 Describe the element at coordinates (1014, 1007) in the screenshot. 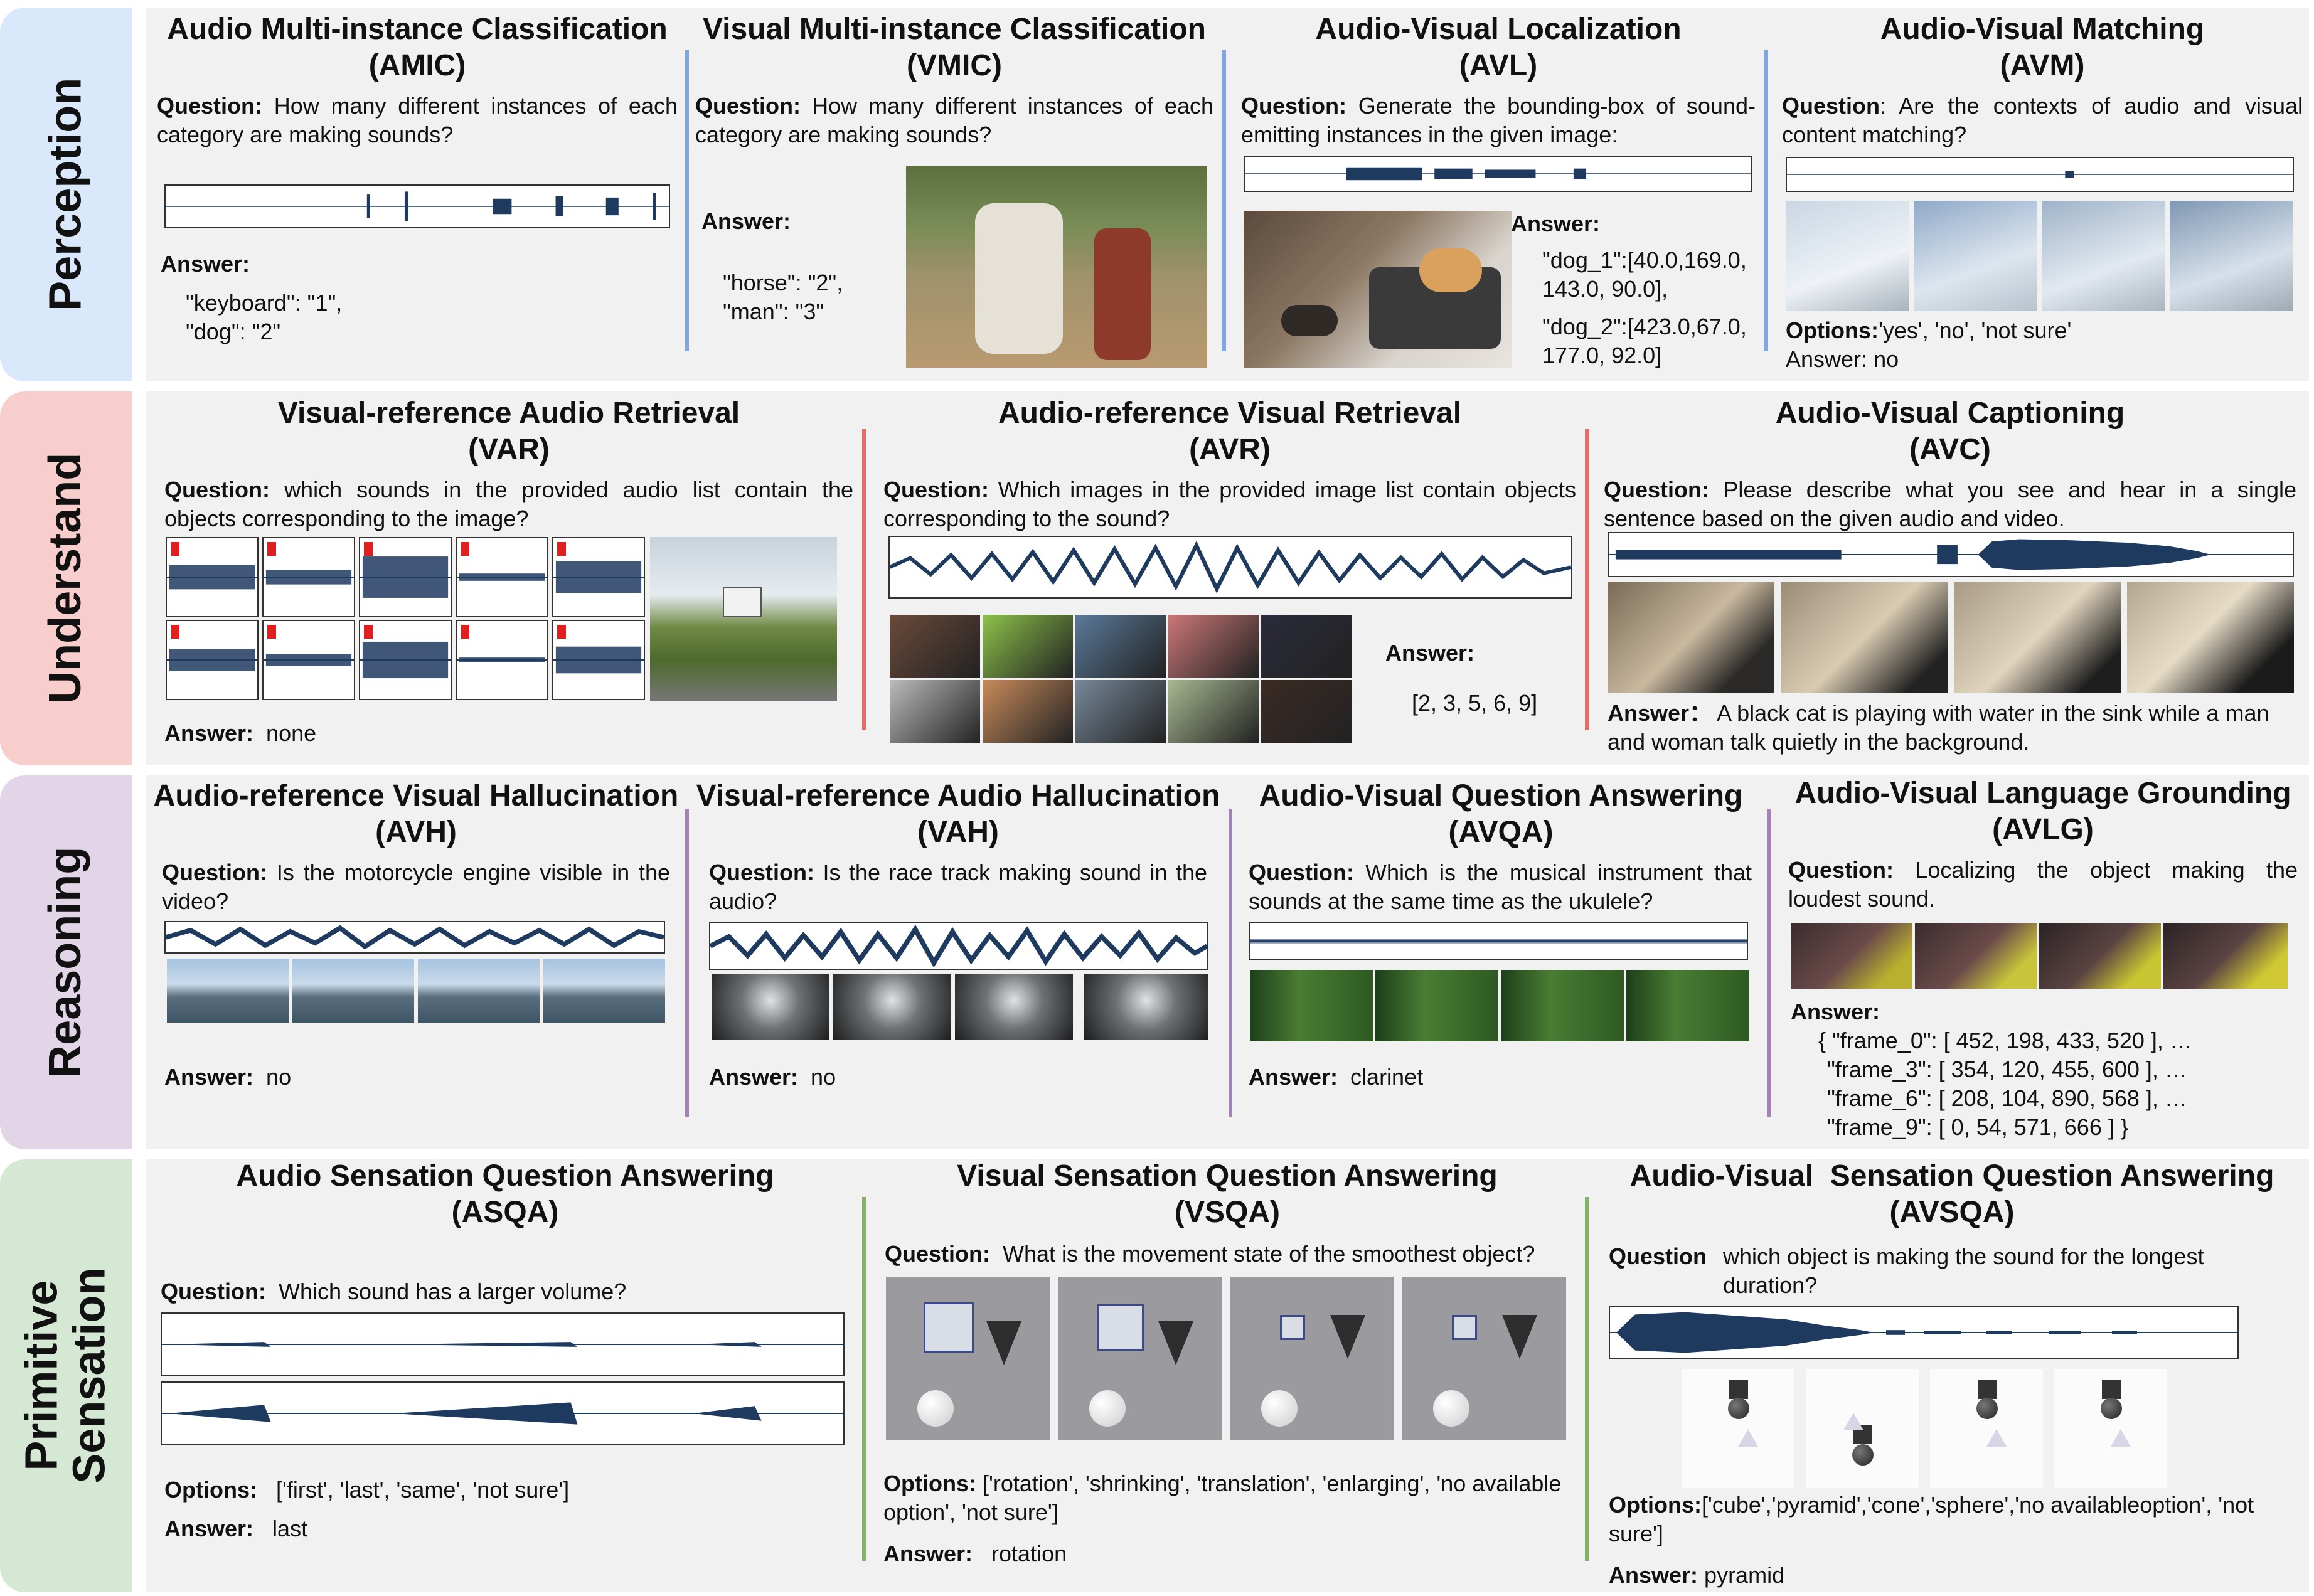

I see `race-car-frame` at that location.